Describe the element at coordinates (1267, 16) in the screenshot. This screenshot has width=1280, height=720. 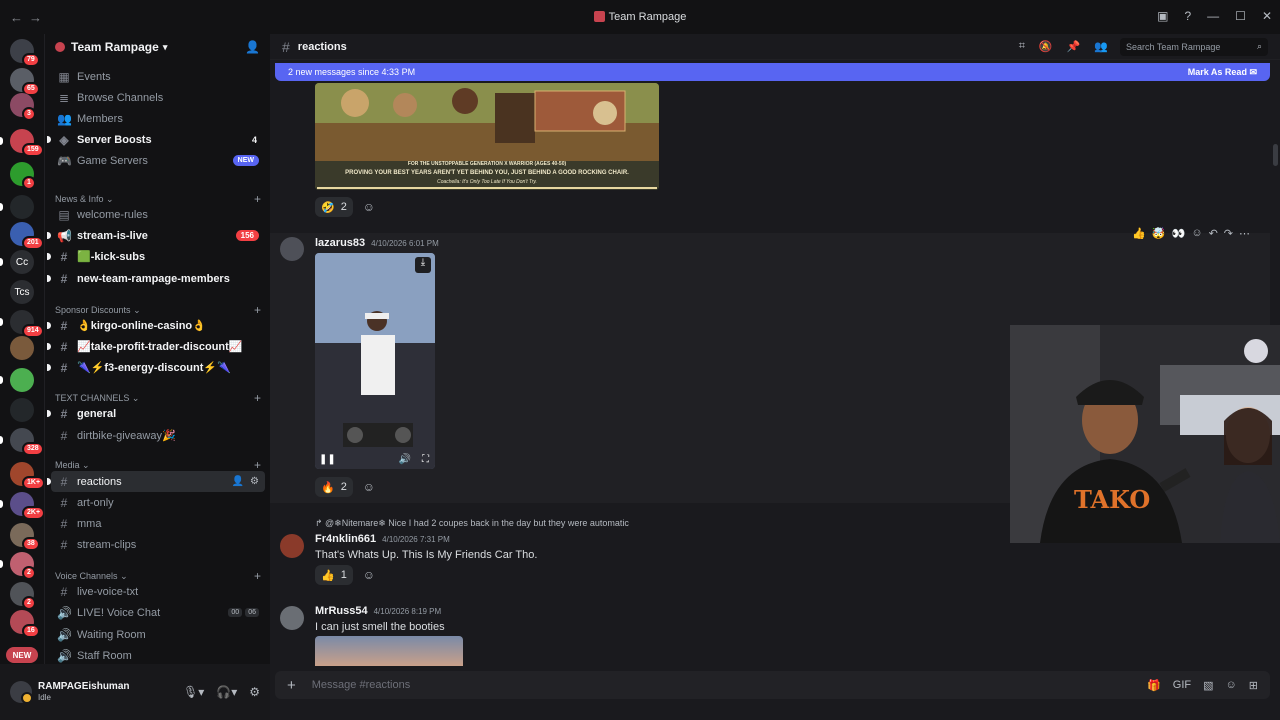
I see `close-button: ✕` at that location.